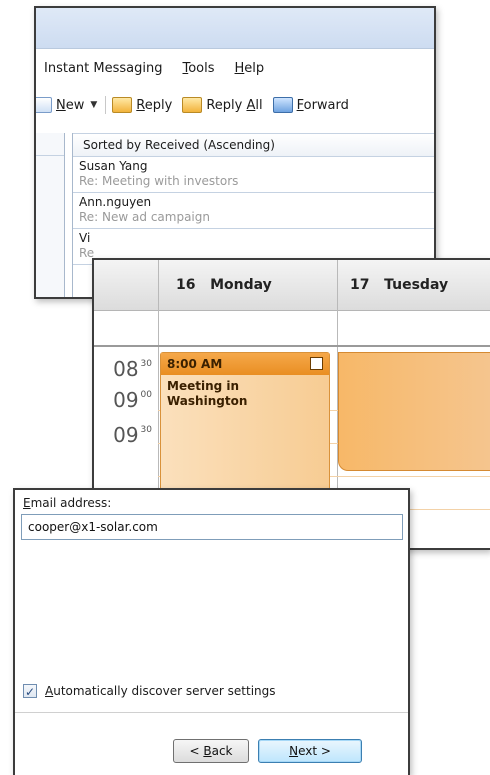  What do you see at coordinates (158, 105) in the screenshot?
I see `reply-rest: eply` at bounding box center [158, 105].